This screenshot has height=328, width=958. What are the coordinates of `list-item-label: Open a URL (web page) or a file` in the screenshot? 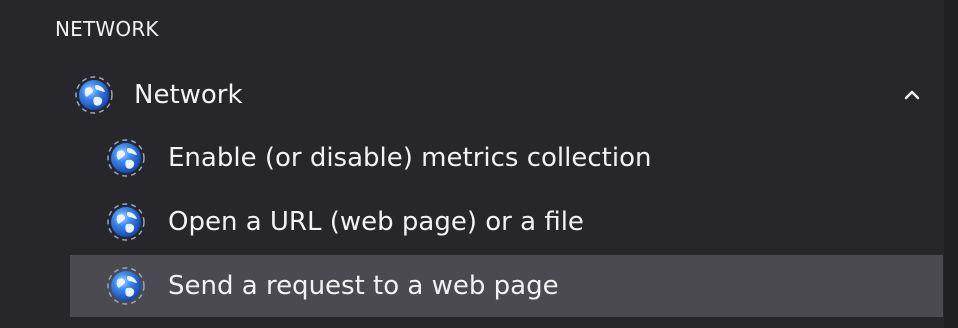 It's located at (376, 222).